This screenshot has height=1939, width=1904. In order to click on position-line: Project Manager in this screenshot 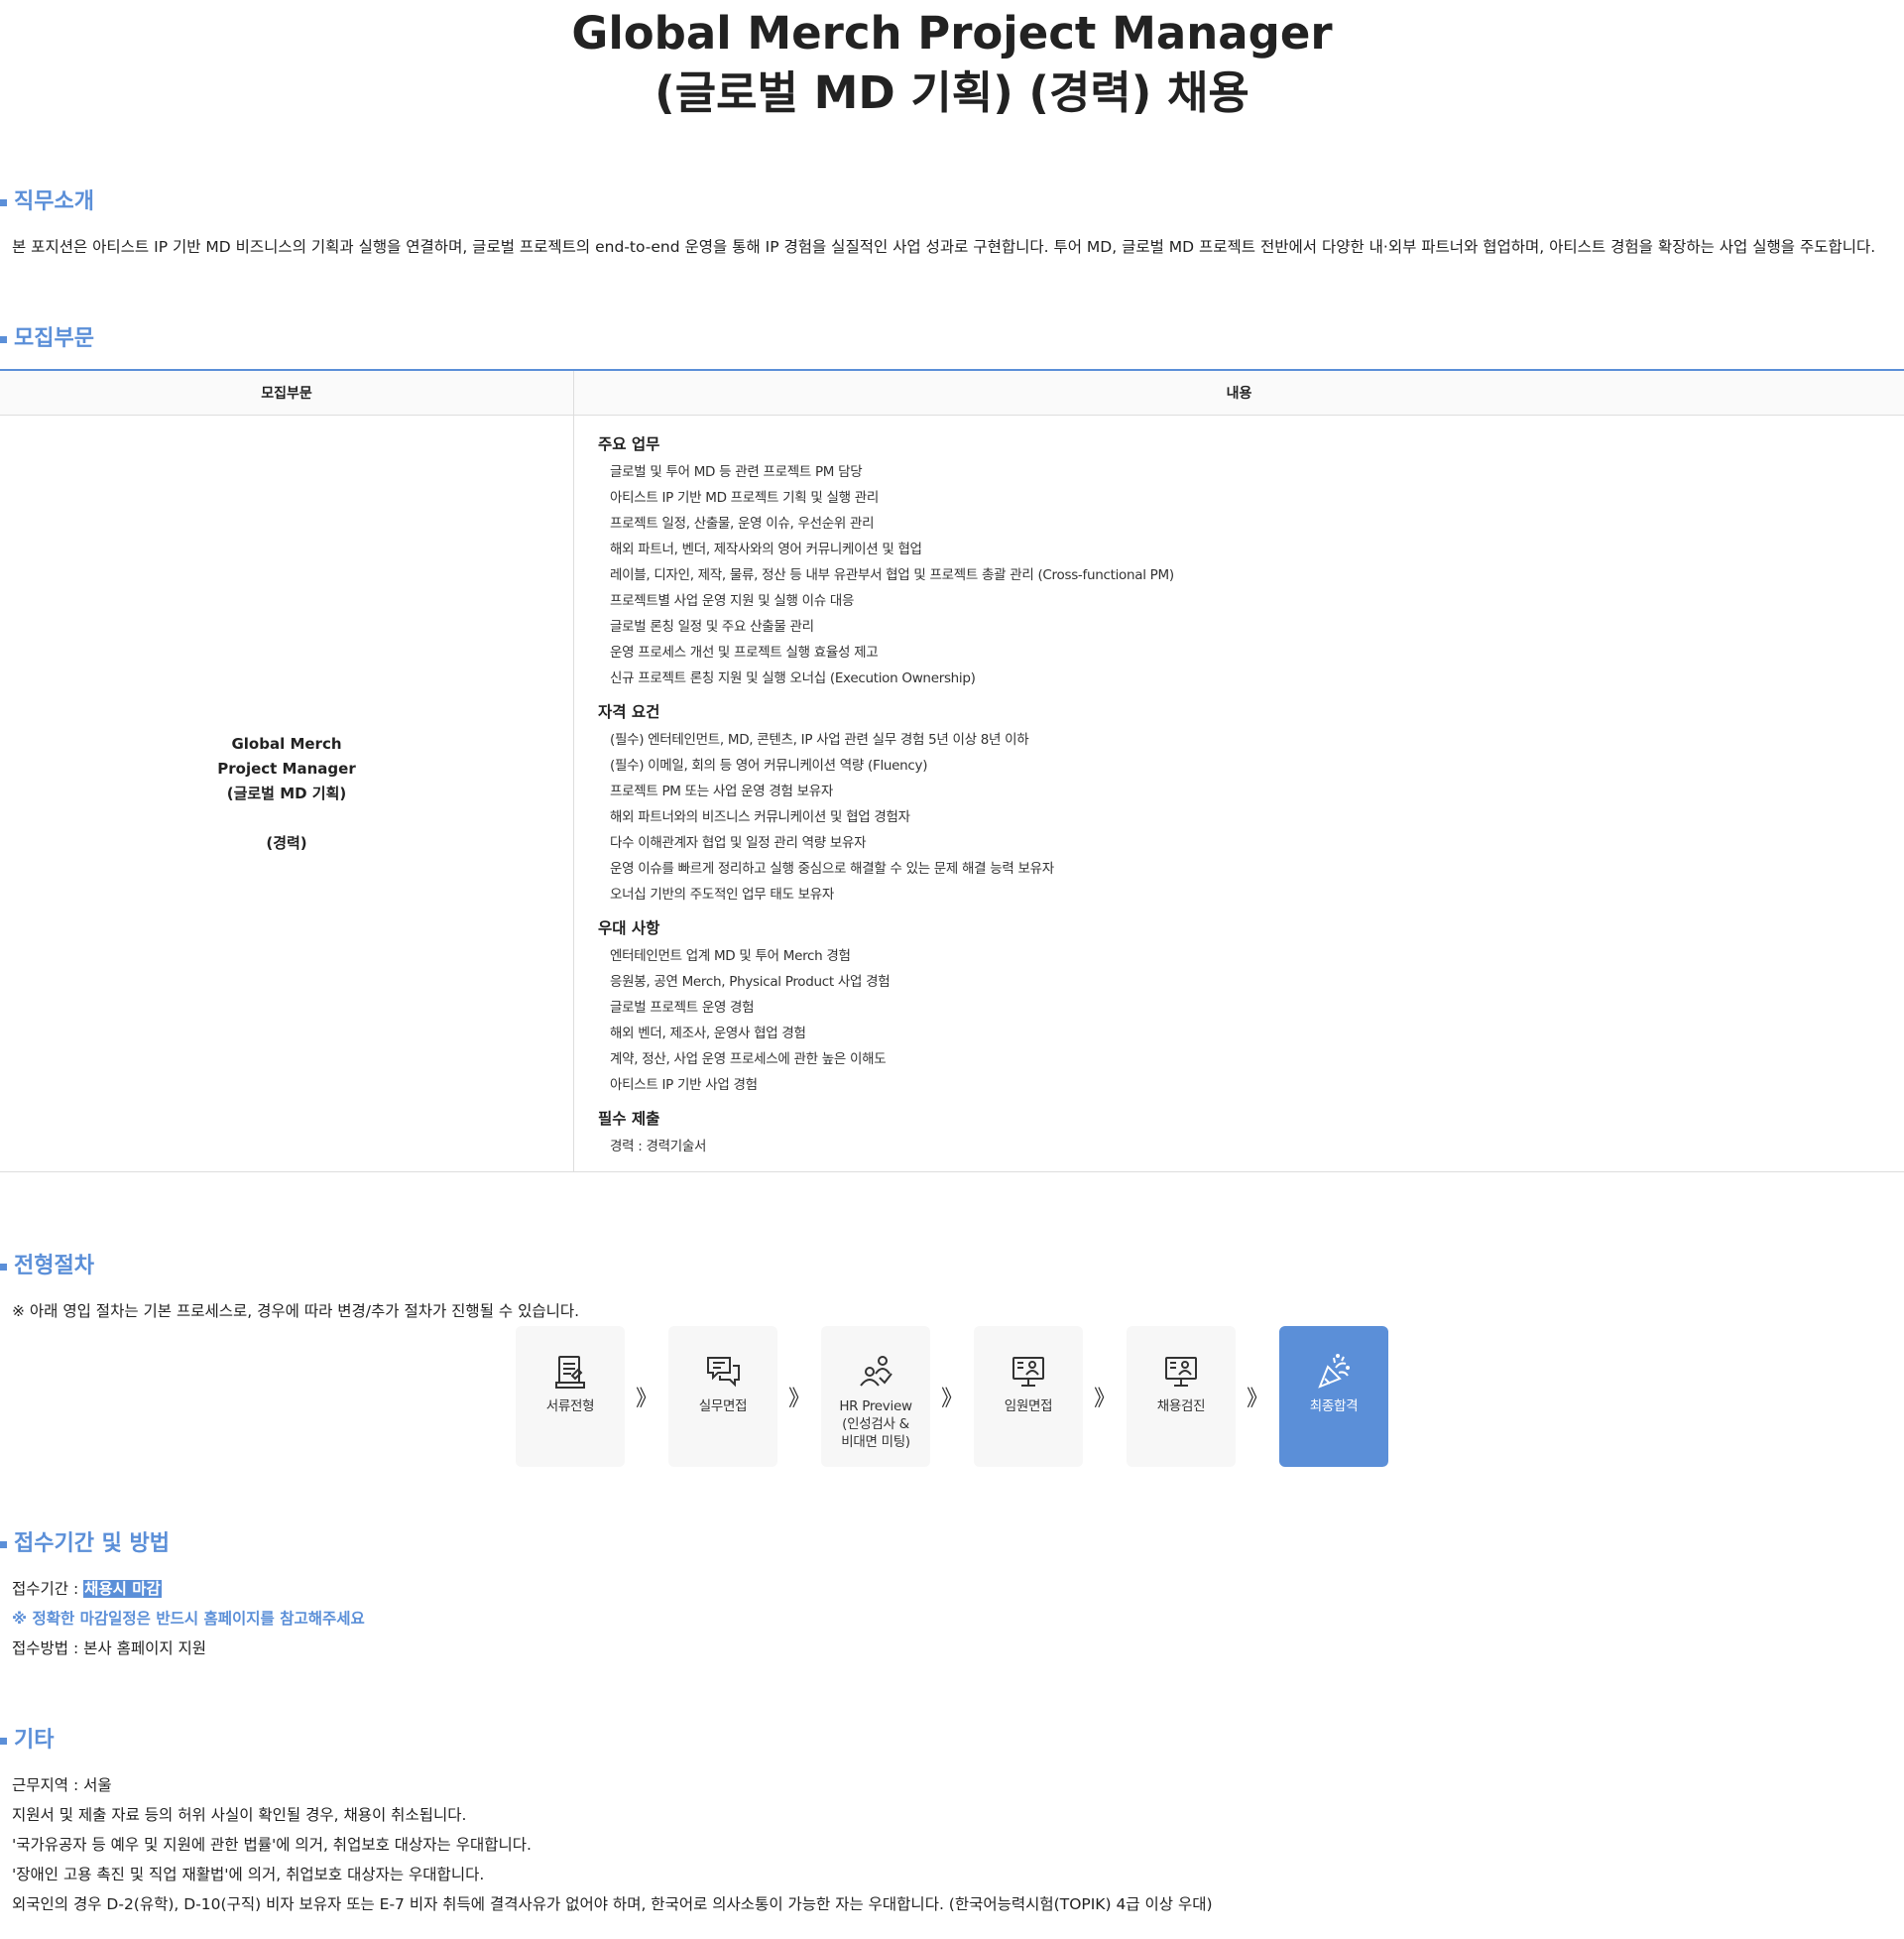, I will do `click(286, 769)`.